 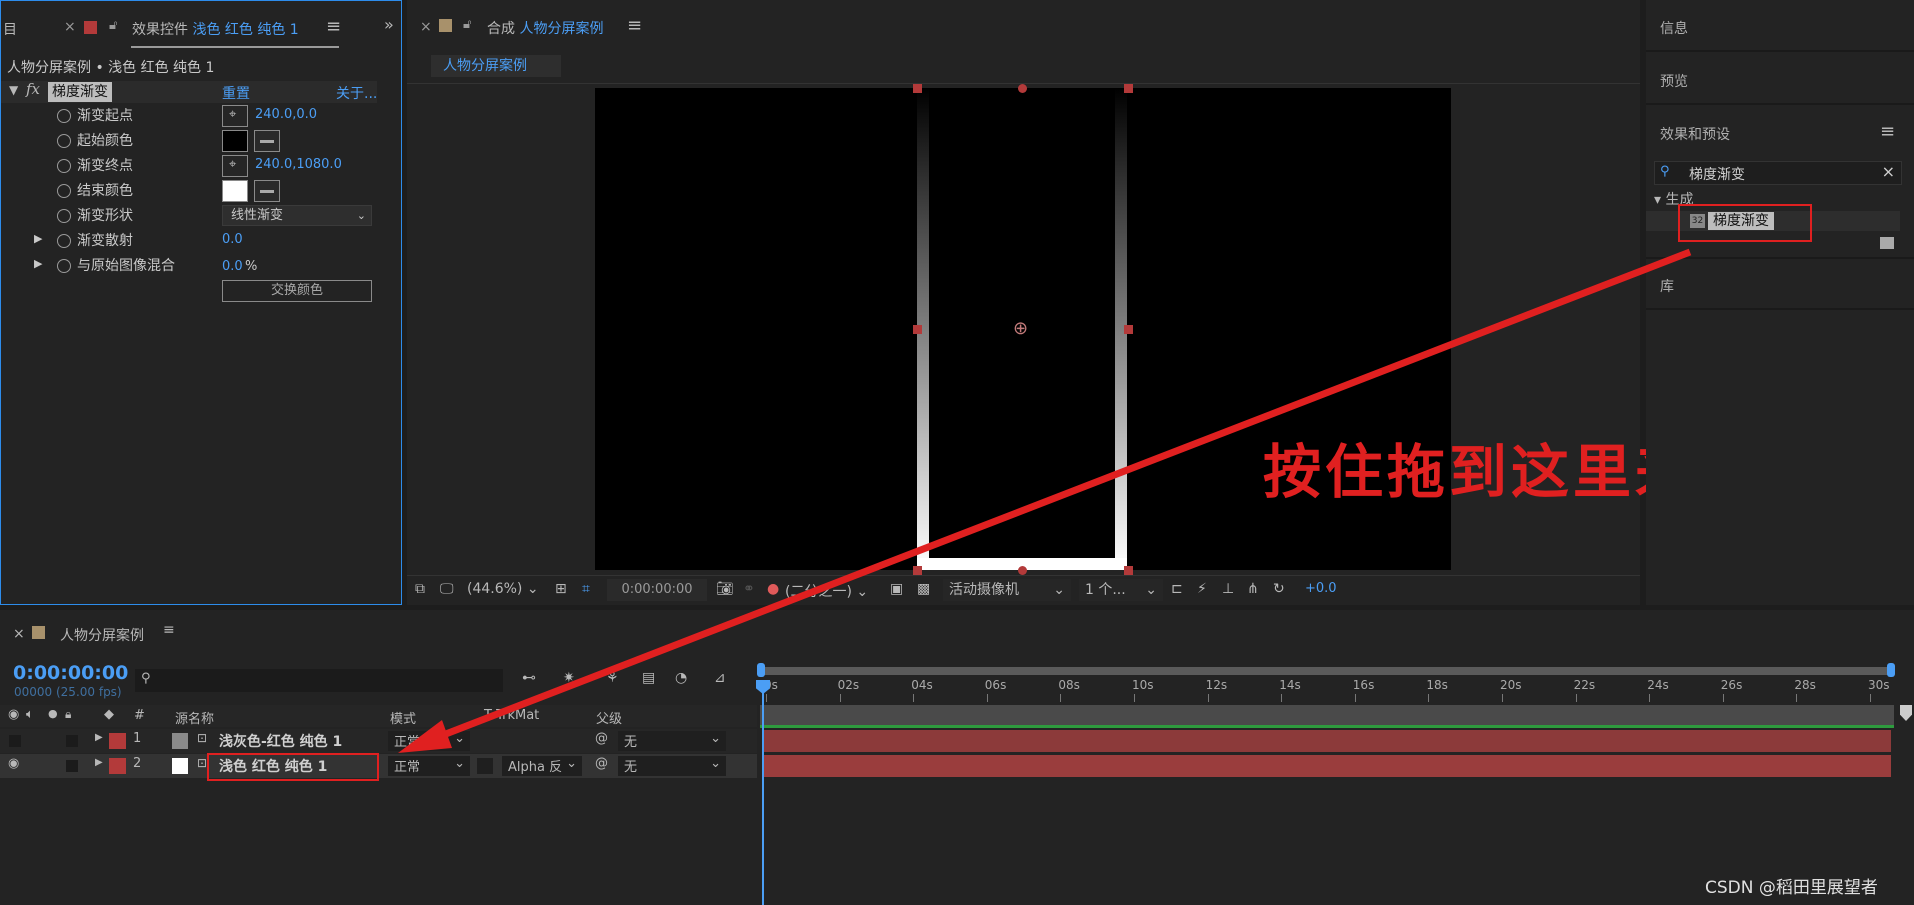 I want to click on arrow-head, so click(x=425, y=736).